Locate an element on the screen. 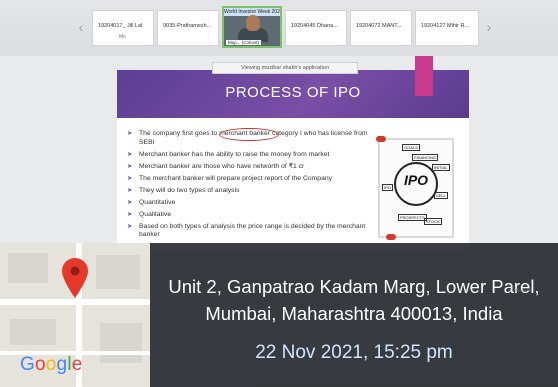  address-line: Mumbai, Maharashtra 400013, India is located at coordinates (354, 313).